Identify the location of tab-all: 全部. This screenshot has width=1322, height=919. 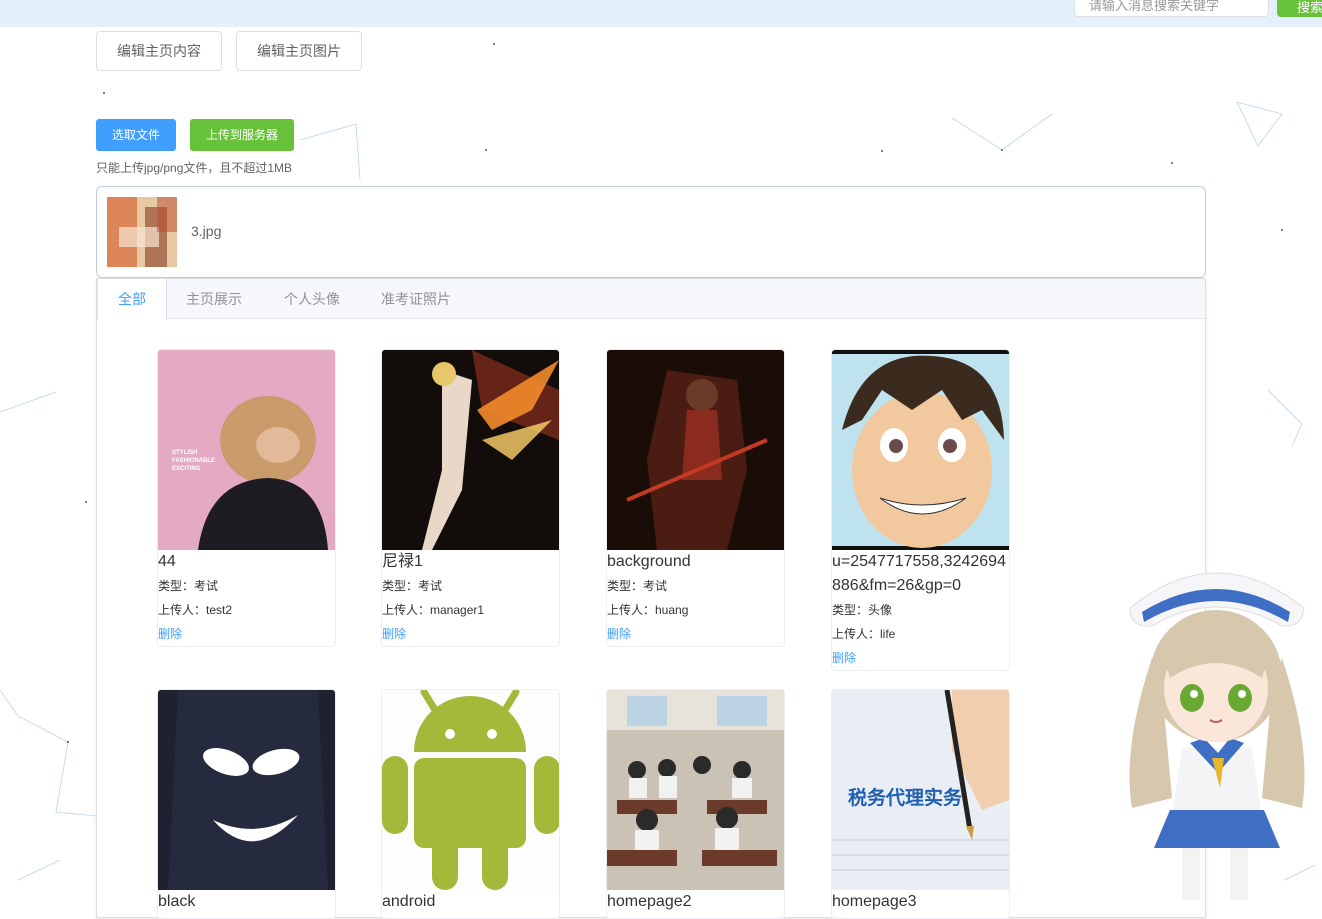
(132, 299).